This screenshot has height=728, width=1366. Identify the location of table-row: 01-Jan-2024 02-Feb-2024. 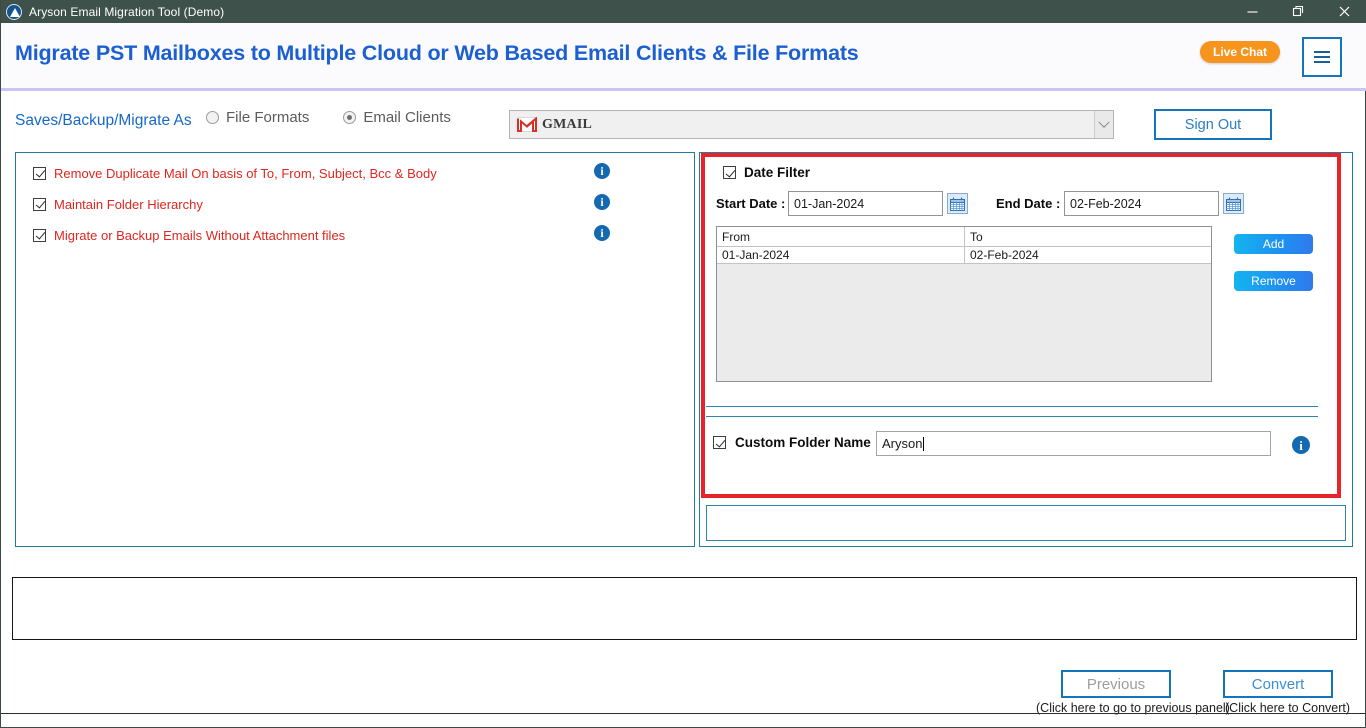
(964, 255).